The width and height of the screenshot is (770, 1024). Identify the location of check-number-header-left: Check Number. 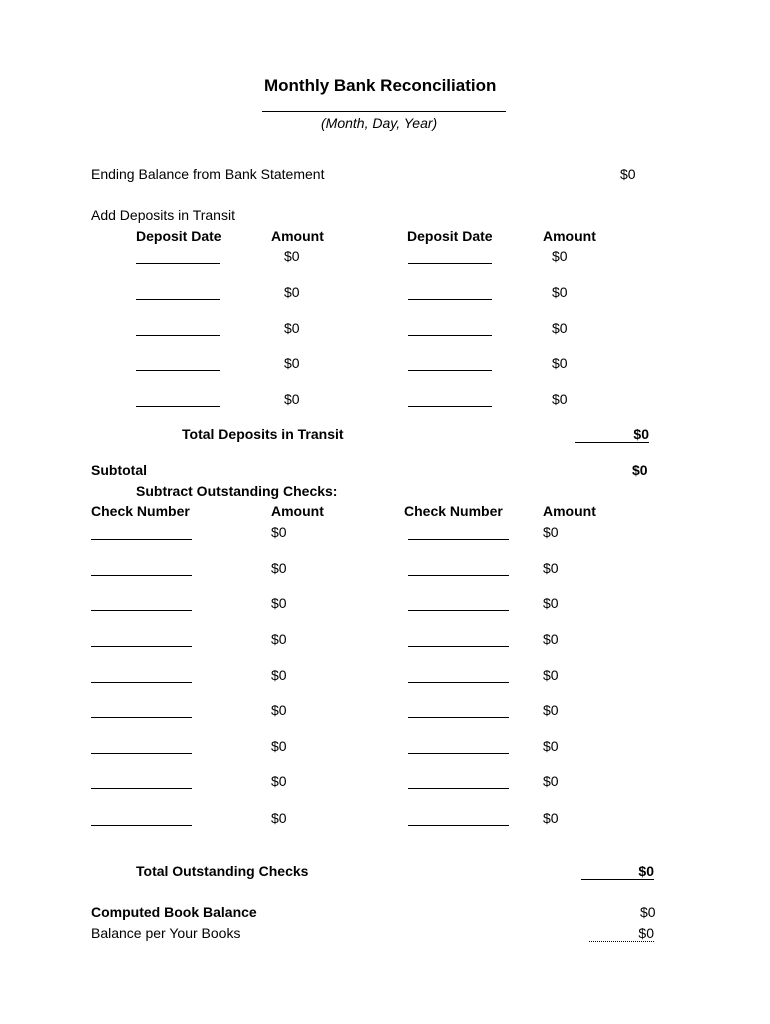
(140, 511).